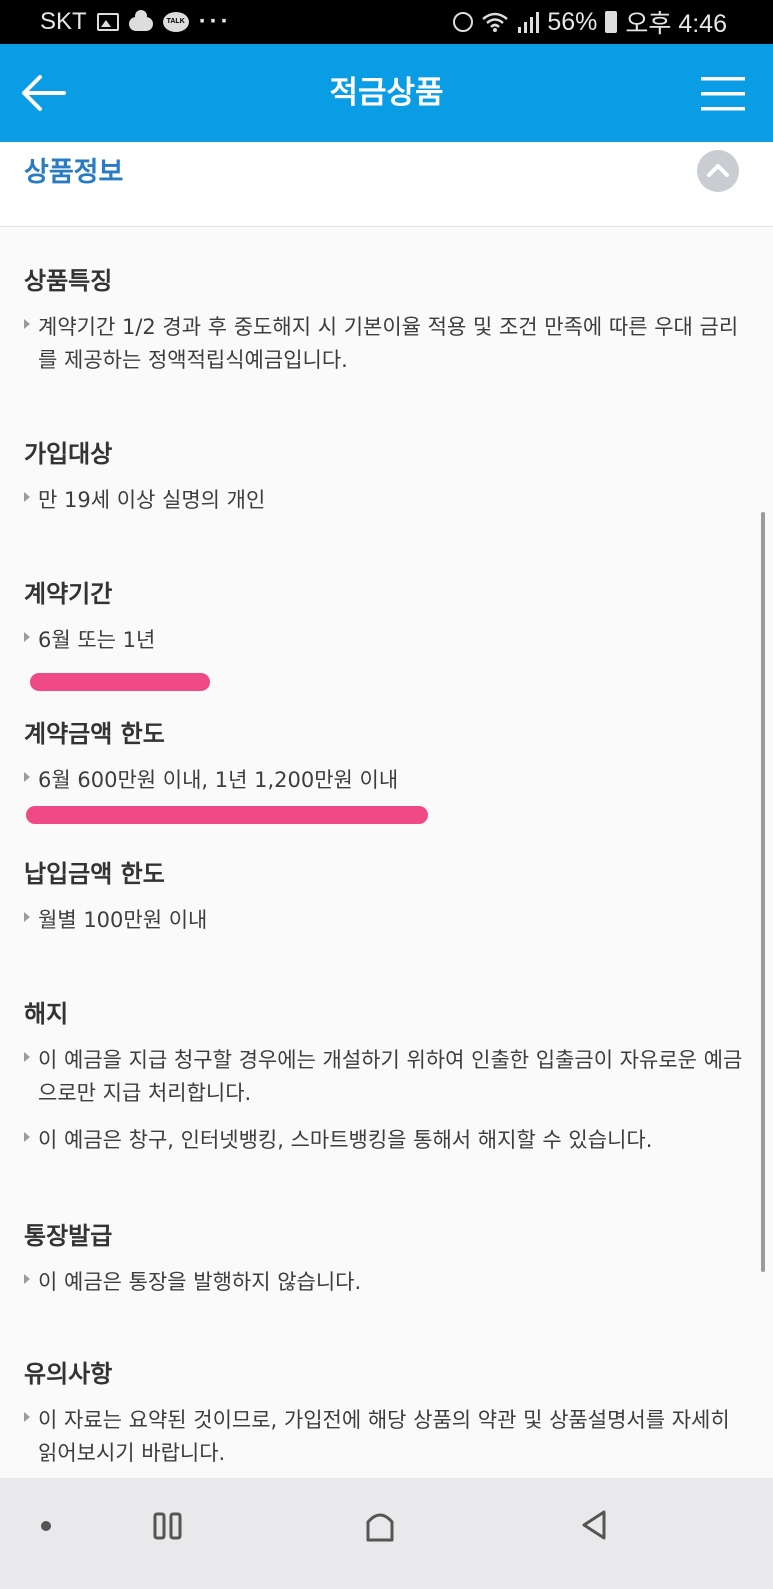 Image resolution: width=773 pixels, height=1589 pixels. What do you see at coordinates (384, 617) in the screenshot?
I see `info-block-contract-period: 계약기간 6월 또는 1년` at bounding box center [384, 617].